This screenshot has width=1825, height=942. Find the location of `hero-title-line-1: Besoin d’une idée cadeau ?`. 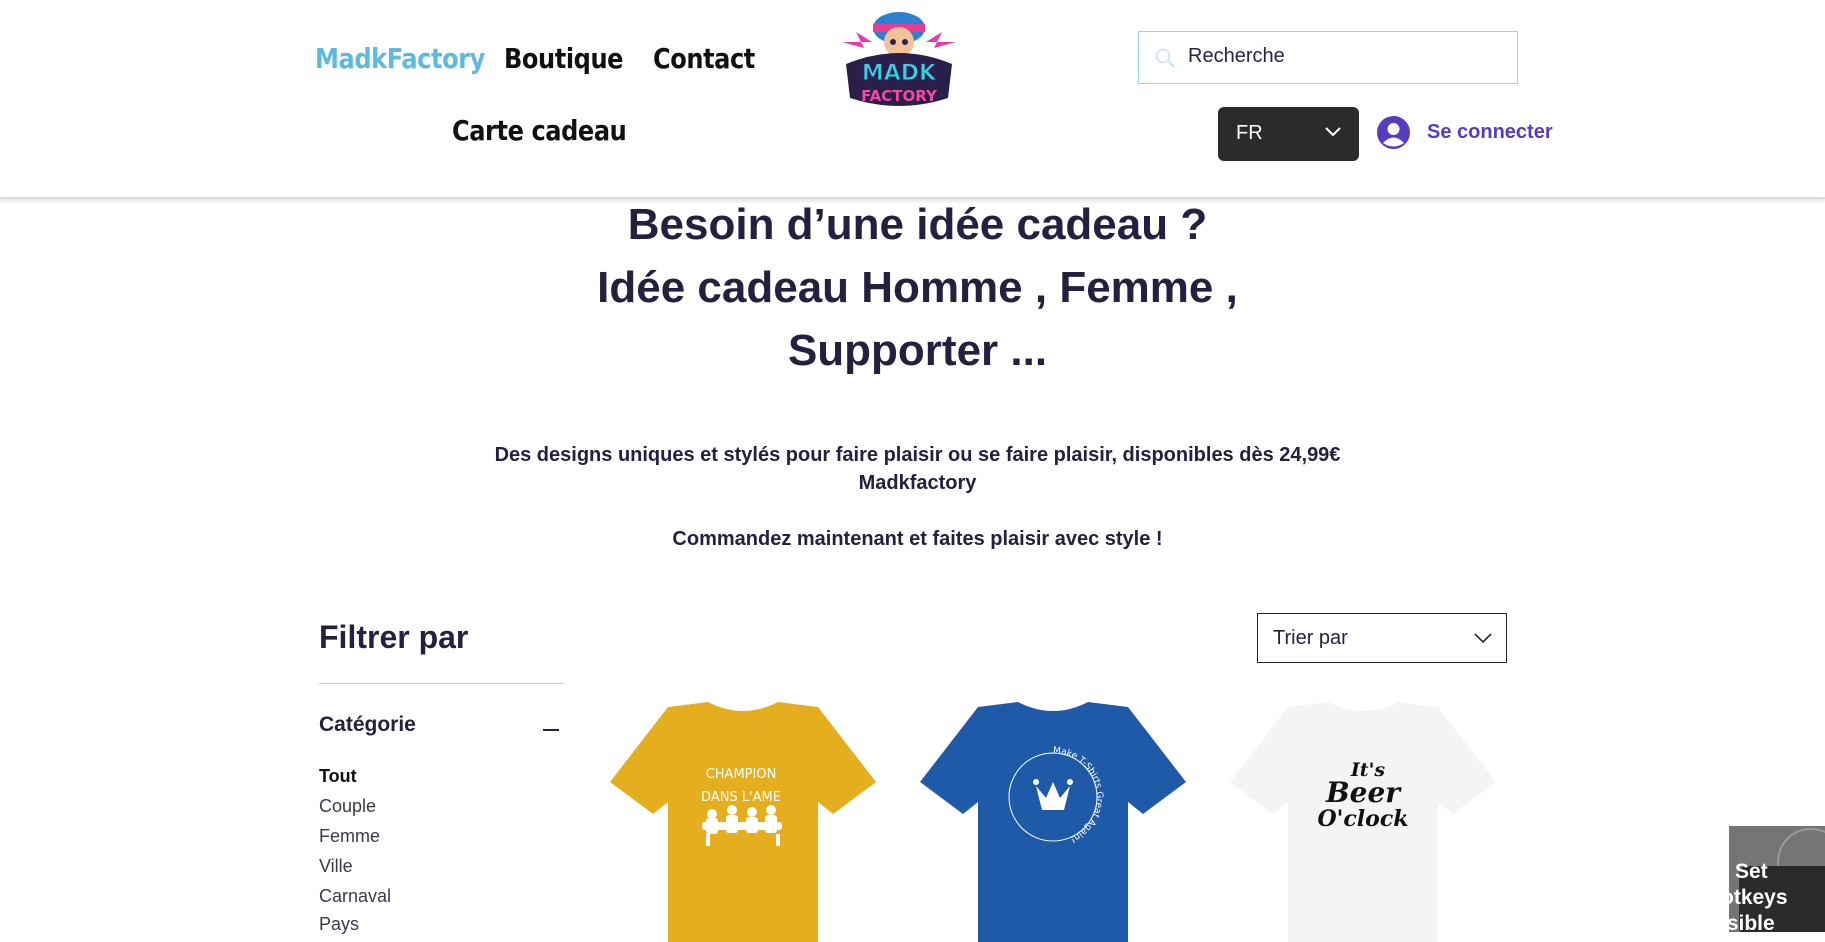

hero-title-line-1: Besoin d’une idée cadeau ? is located at coordinates (917, 224).